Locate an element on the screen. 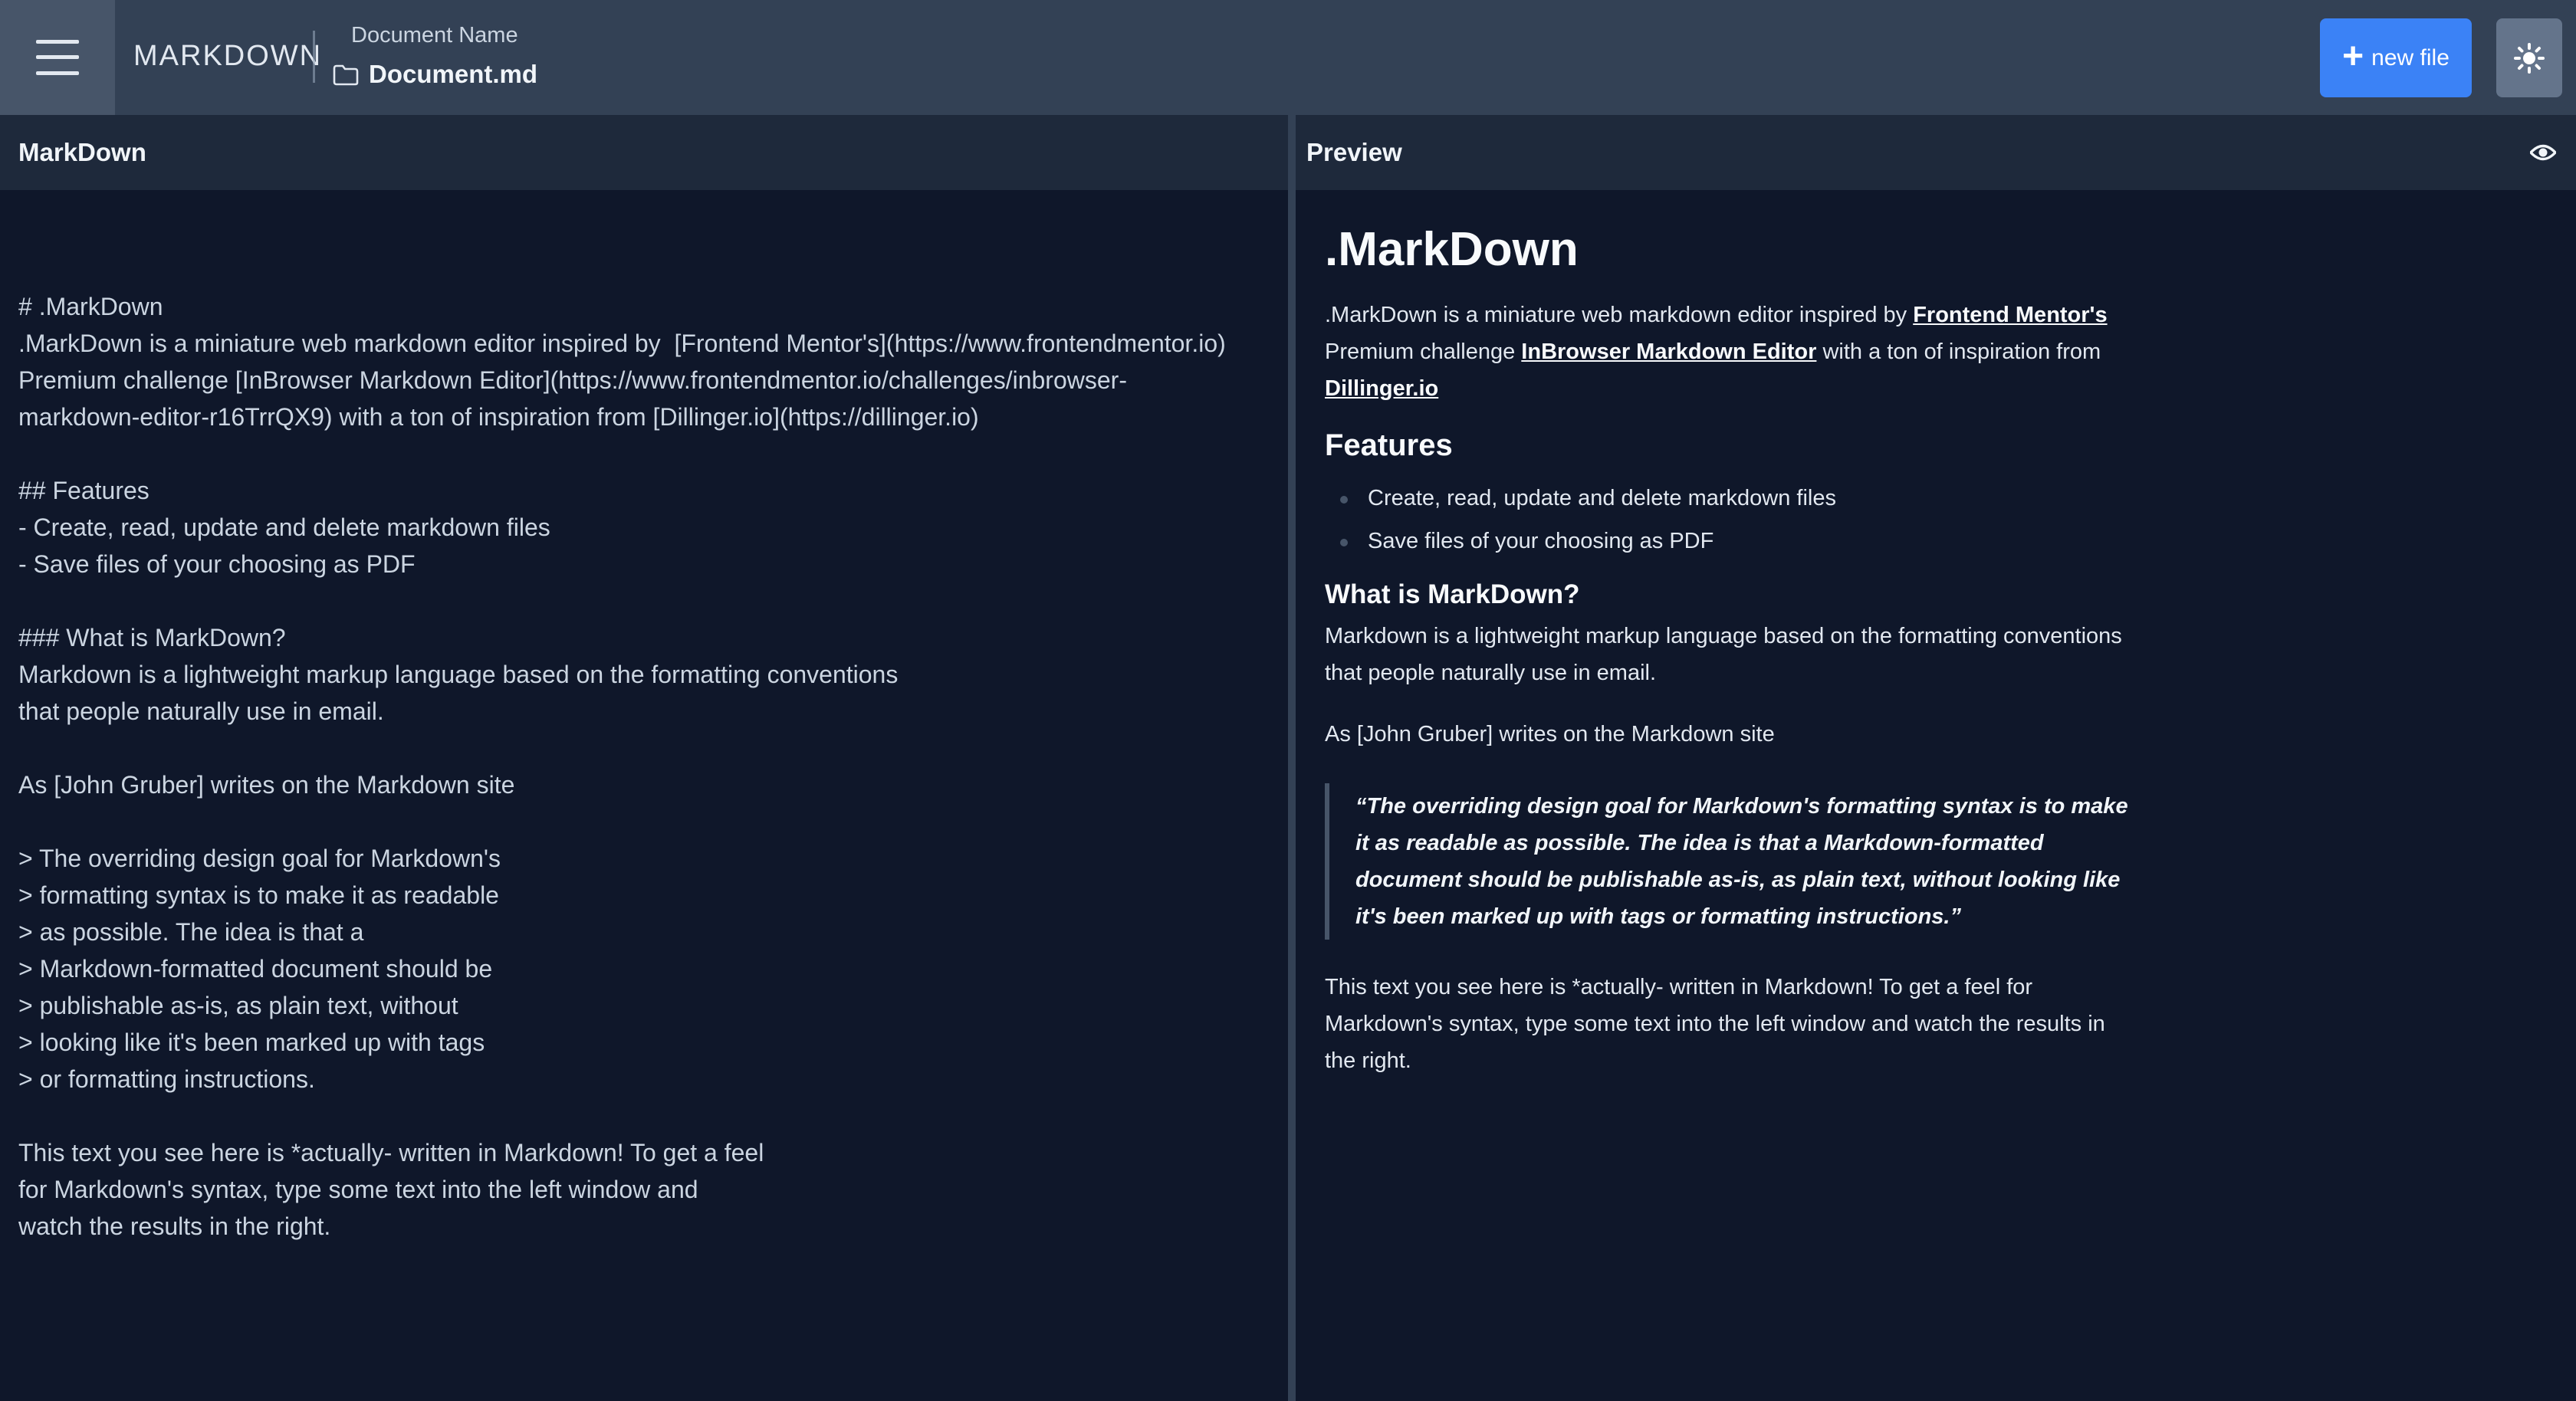 The width and height of the screenshot is (2576, 1401). list-item: Save files of your choosing as PDF is located at coordinates (1731, 541).